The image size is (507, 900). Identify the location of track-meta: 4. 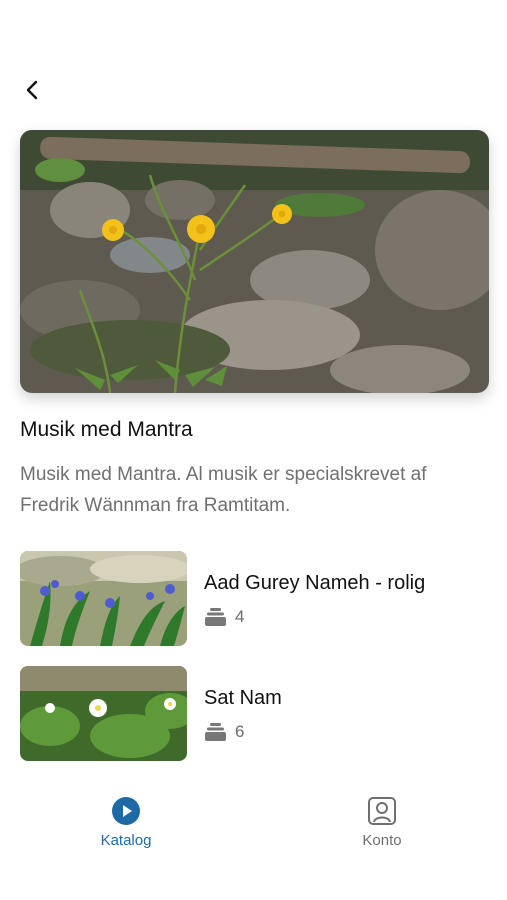
(224, 617).